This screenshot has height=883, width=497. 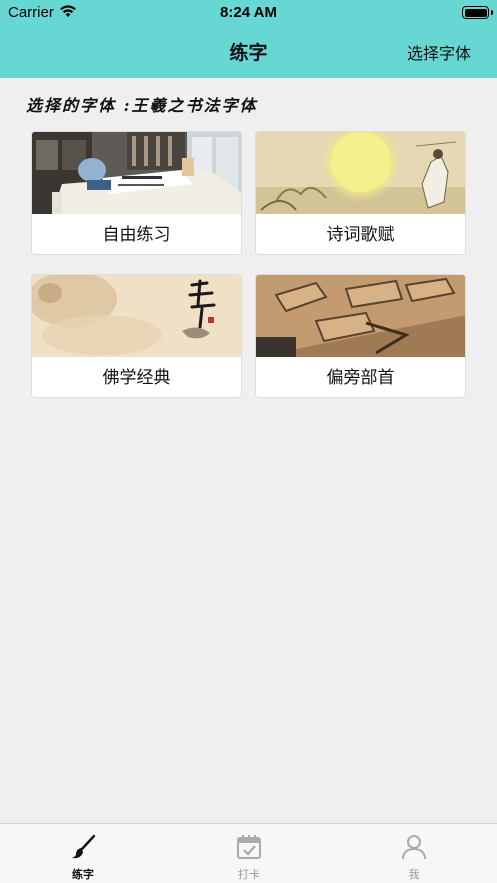 What do you see at coordinates (136, 173) in the screenshot?
I see `desk-scene-image` at bounding box center [136, 173].